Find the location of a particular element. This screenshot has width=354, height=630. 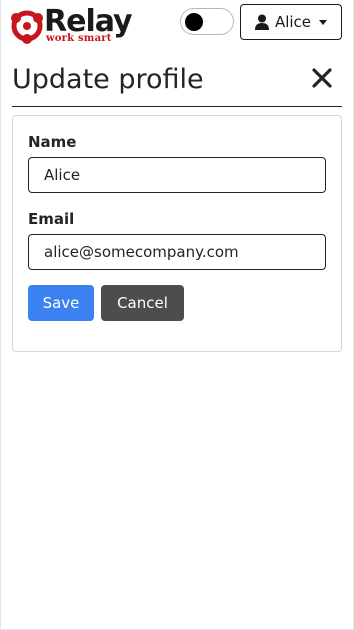

save-button: Save is located at coordinates (61, 303).